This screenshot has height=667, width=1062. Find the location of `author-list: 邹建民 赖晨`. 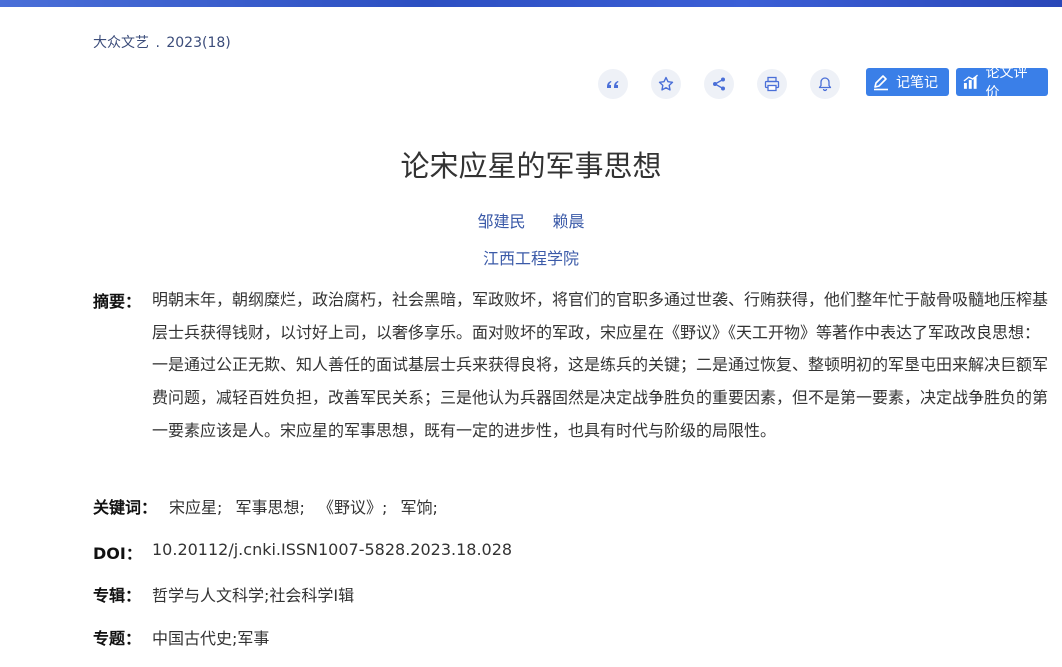

author-list: 邹建民 赖晨 is located at coordinates (531, 220).